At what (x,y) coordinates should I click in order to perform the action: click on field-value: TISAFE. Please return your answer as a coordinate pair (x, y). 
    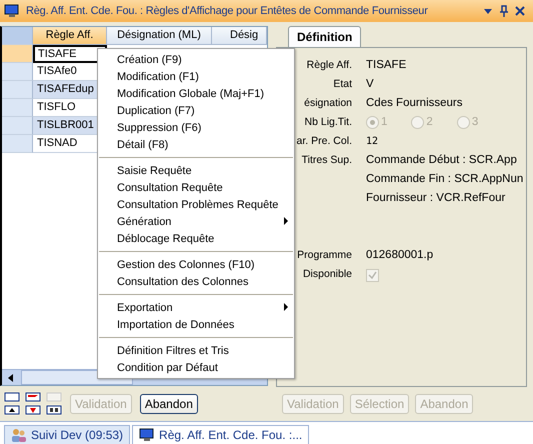
    Looking at the image, I should click on (386, 65).